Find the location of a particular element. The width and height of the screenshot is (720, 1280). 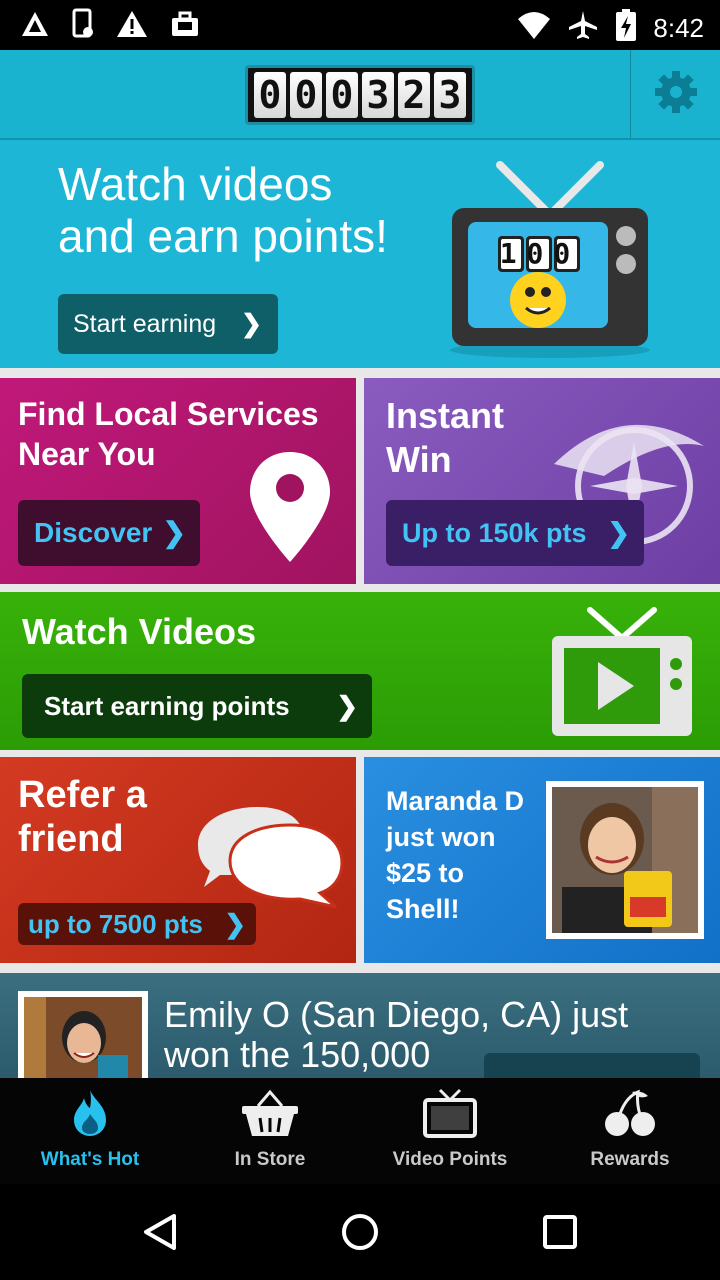

points-counter: 0 0 0 3 2 3 is located at coordinates (360, 95).